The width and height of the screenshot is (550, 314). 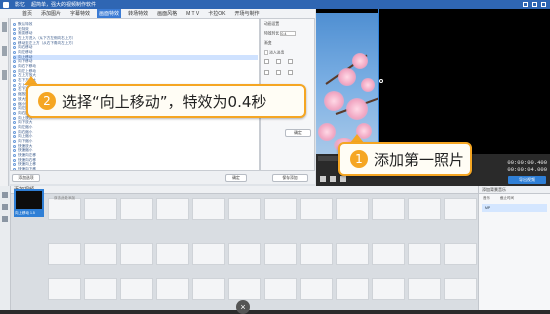 What do you see at coordinates (4, 27) in the screenshot?
I see `picture-effects-icon` at bounding box center [4, 27].